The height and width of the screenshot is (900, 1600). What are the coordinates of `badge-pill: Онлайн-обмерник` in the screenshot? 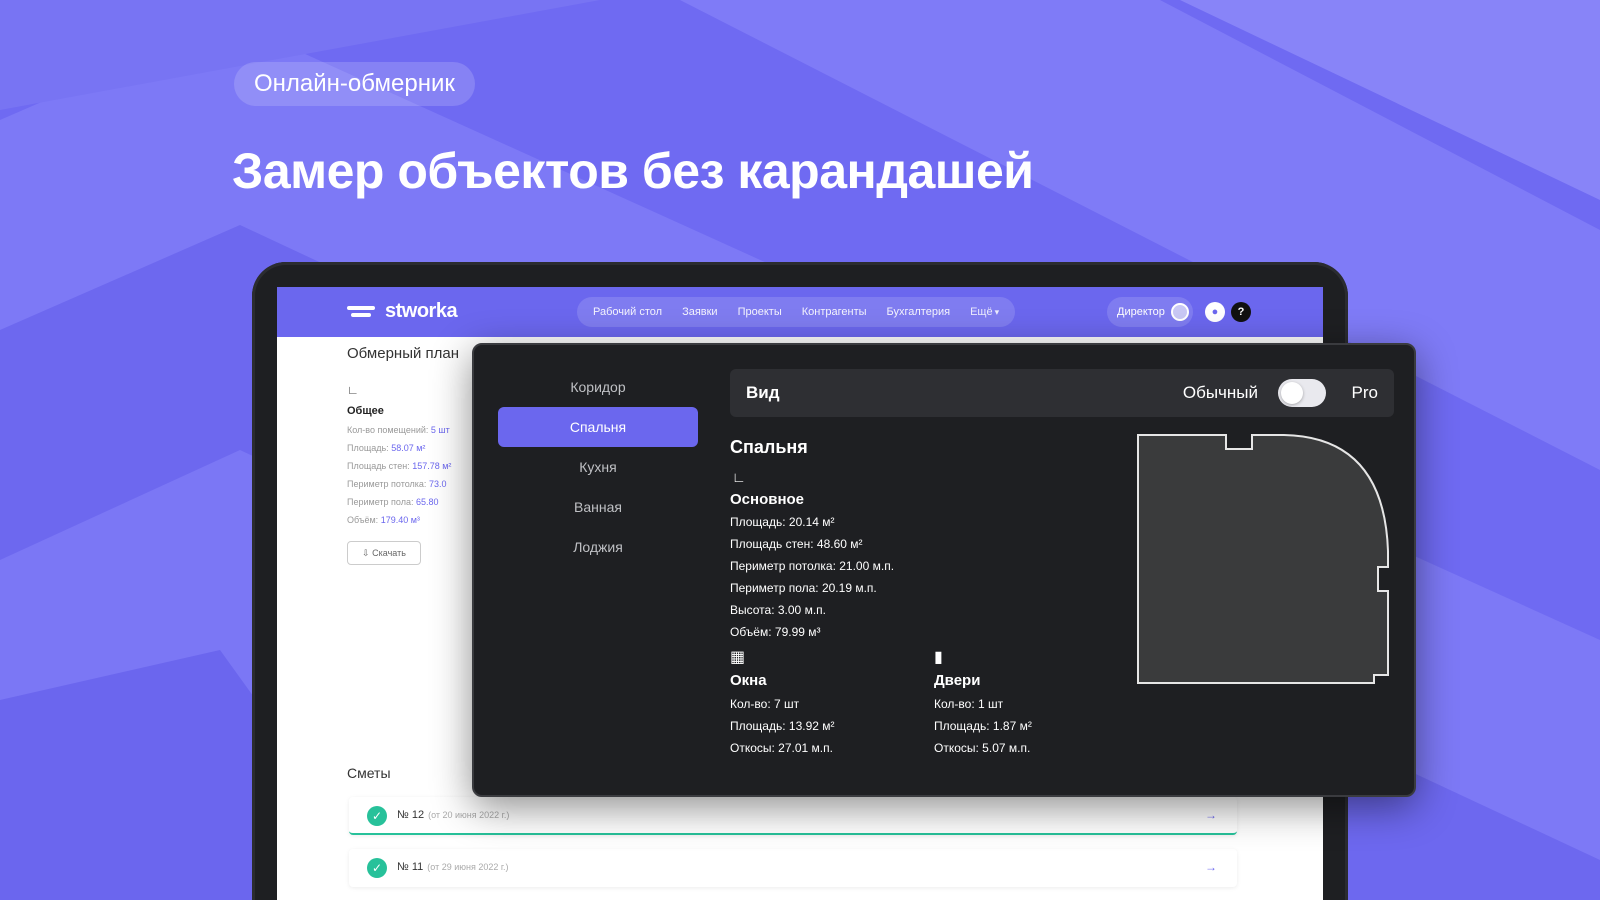 It's located at (354, 84).